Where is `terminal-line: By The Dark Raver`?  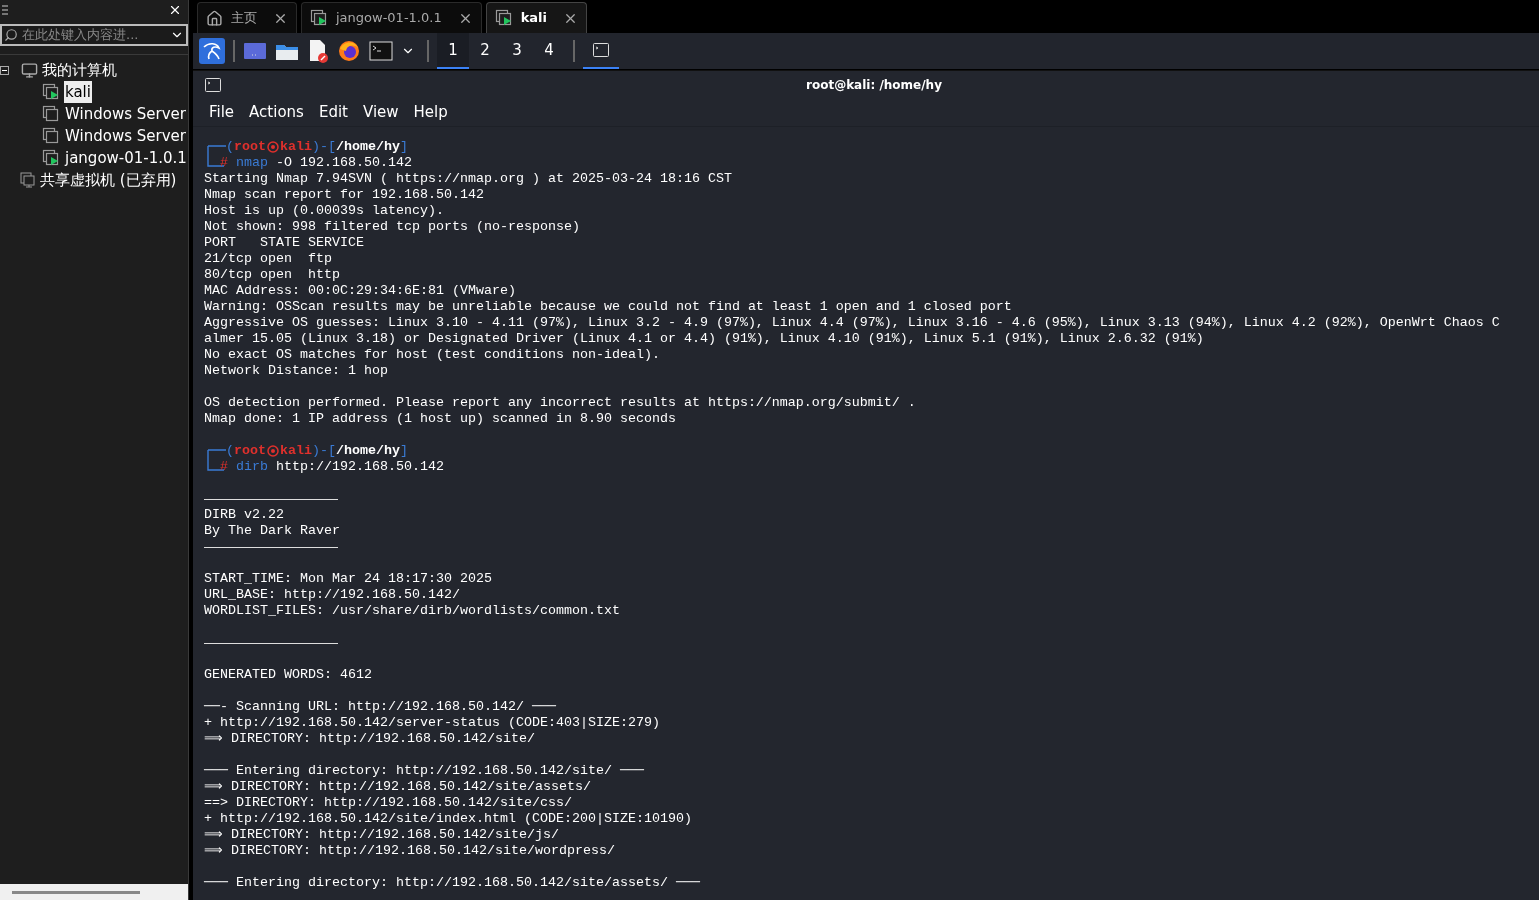 terminal-line: By The Dark Raver is located at coordinates (272, 530).